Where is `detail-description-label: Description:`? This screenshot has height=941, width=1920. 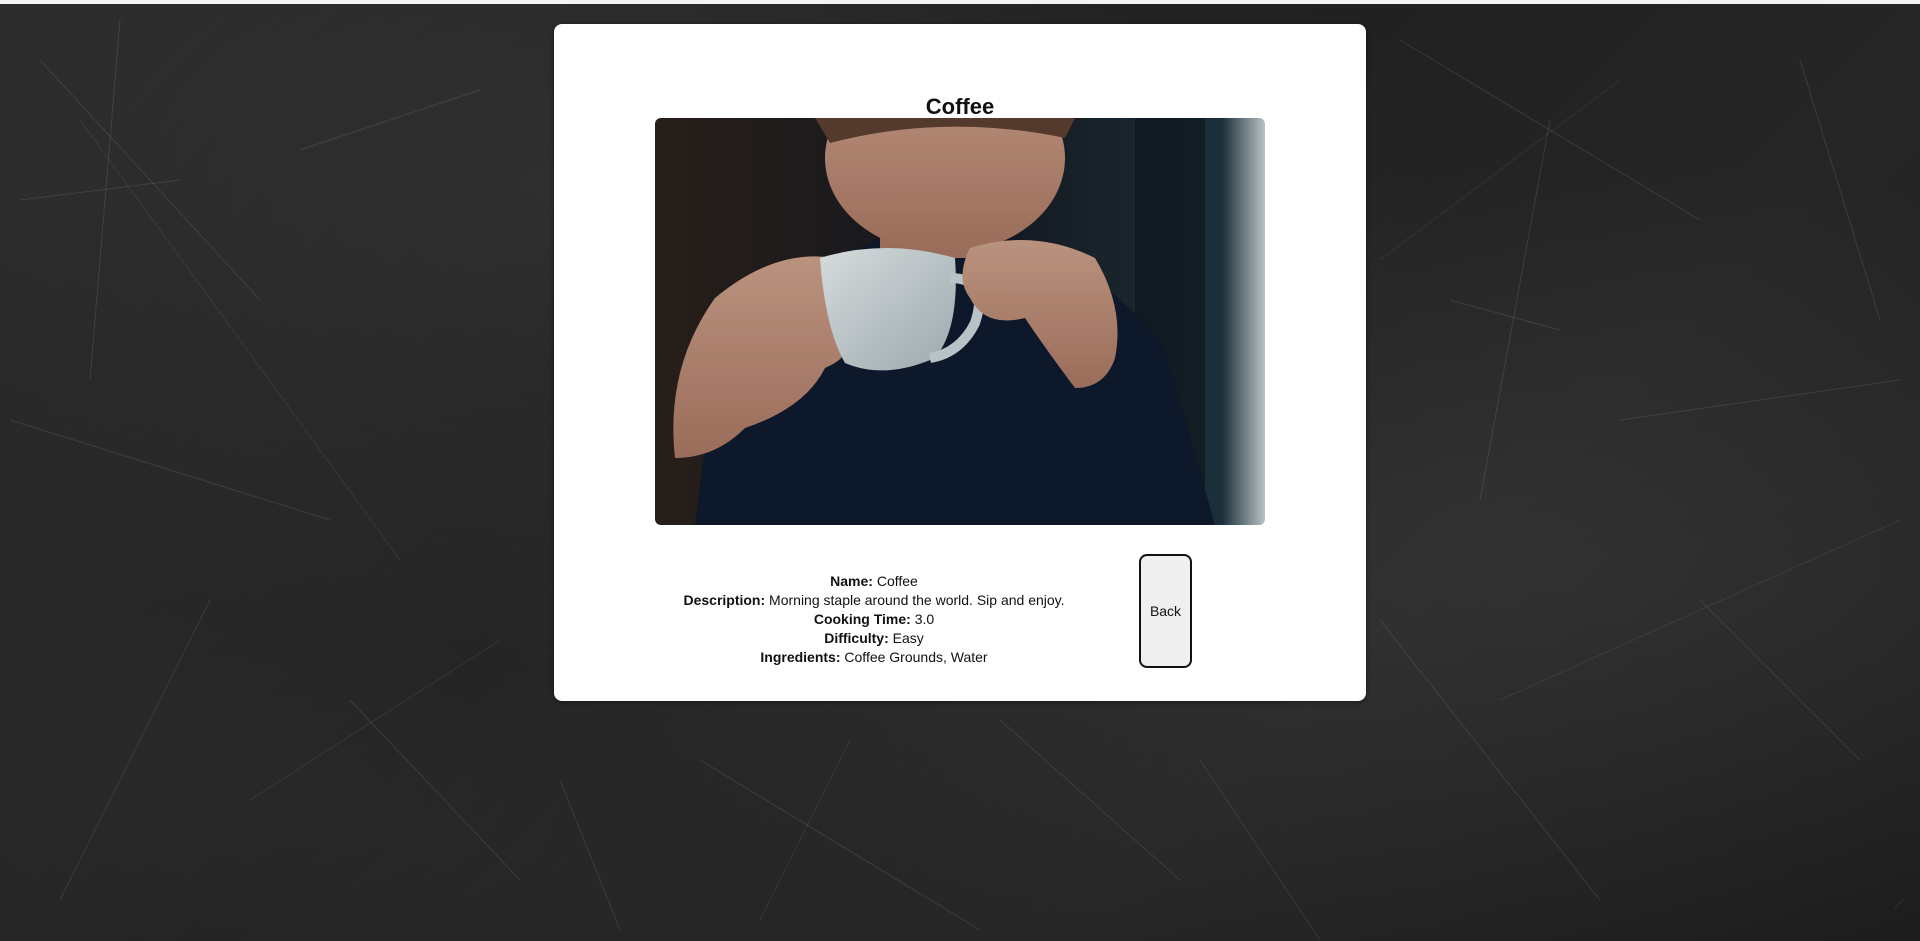
detail-description-label: Description: is located at coordinates (724, 600).